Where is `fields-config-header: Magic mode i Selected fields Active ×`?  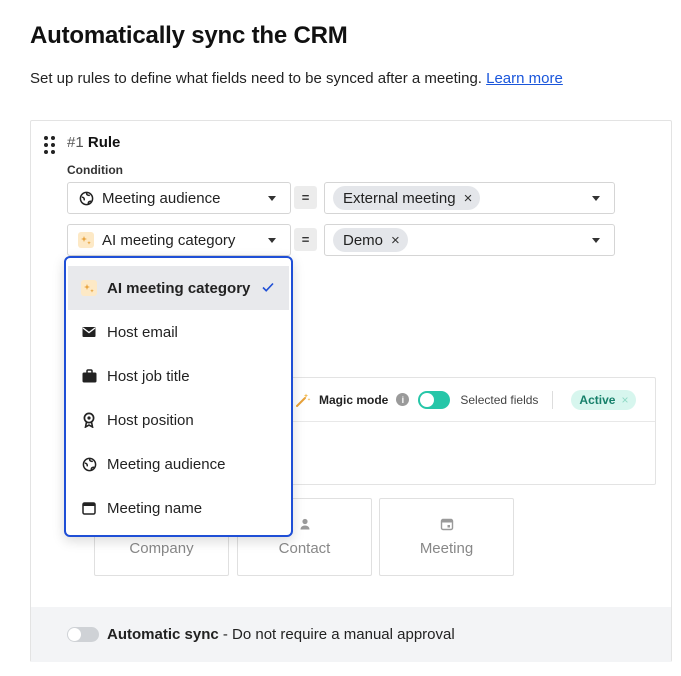 fields-config-header: Magic mode i Selected fields Active × is located at coordinates (460, 400).